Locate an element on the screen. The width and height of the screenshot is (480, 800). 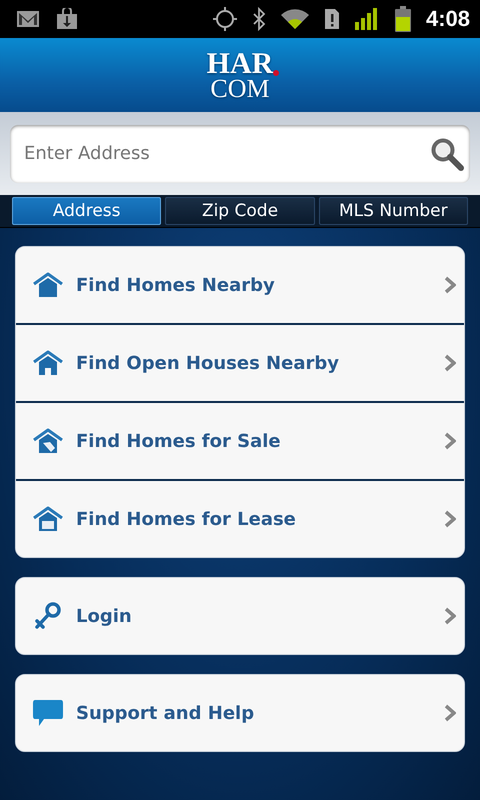
search-icon is located at coordinates (447, 153).